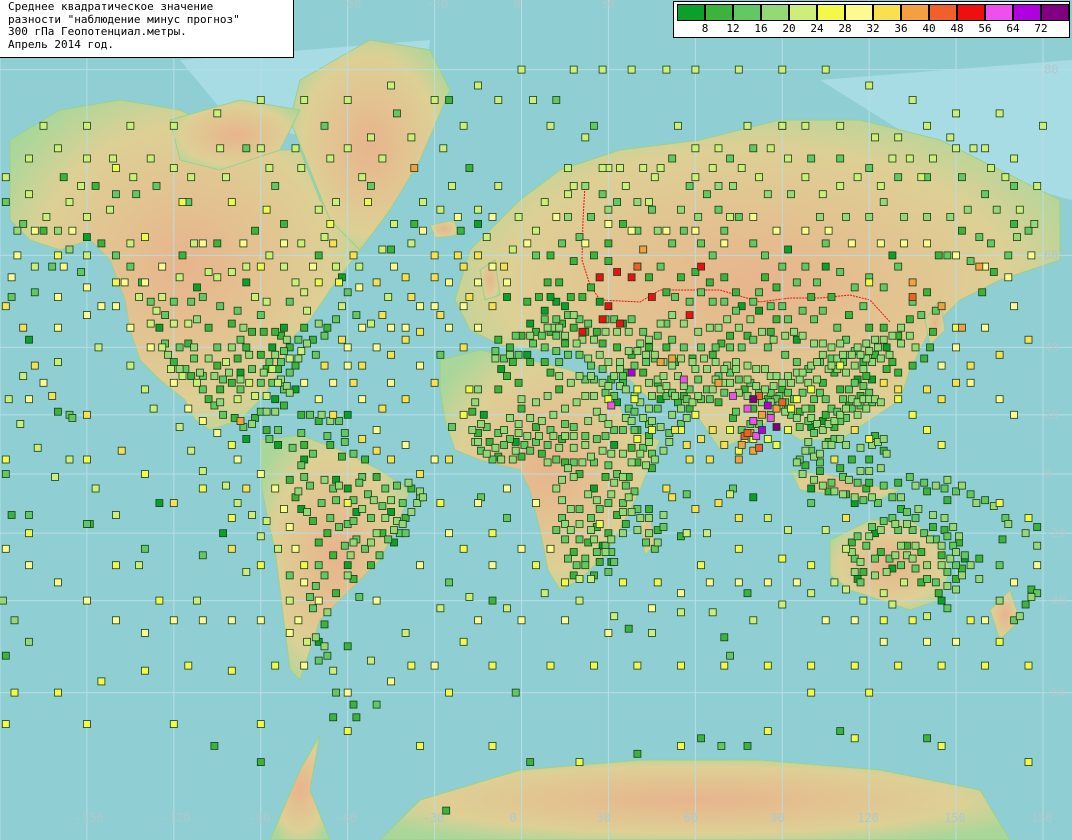  I want to click on top-lon-label: 30, so click(607, 5).